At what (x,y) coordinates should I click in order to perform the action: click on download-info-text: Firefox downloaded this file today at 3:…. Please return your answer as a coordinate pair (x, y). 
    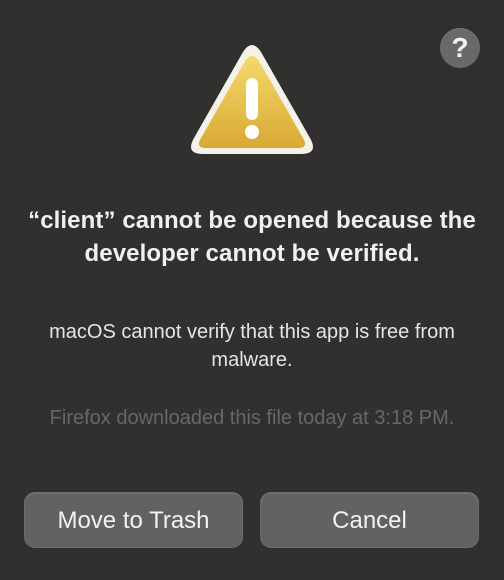
    Looking at the image, I should click on (252, 418).